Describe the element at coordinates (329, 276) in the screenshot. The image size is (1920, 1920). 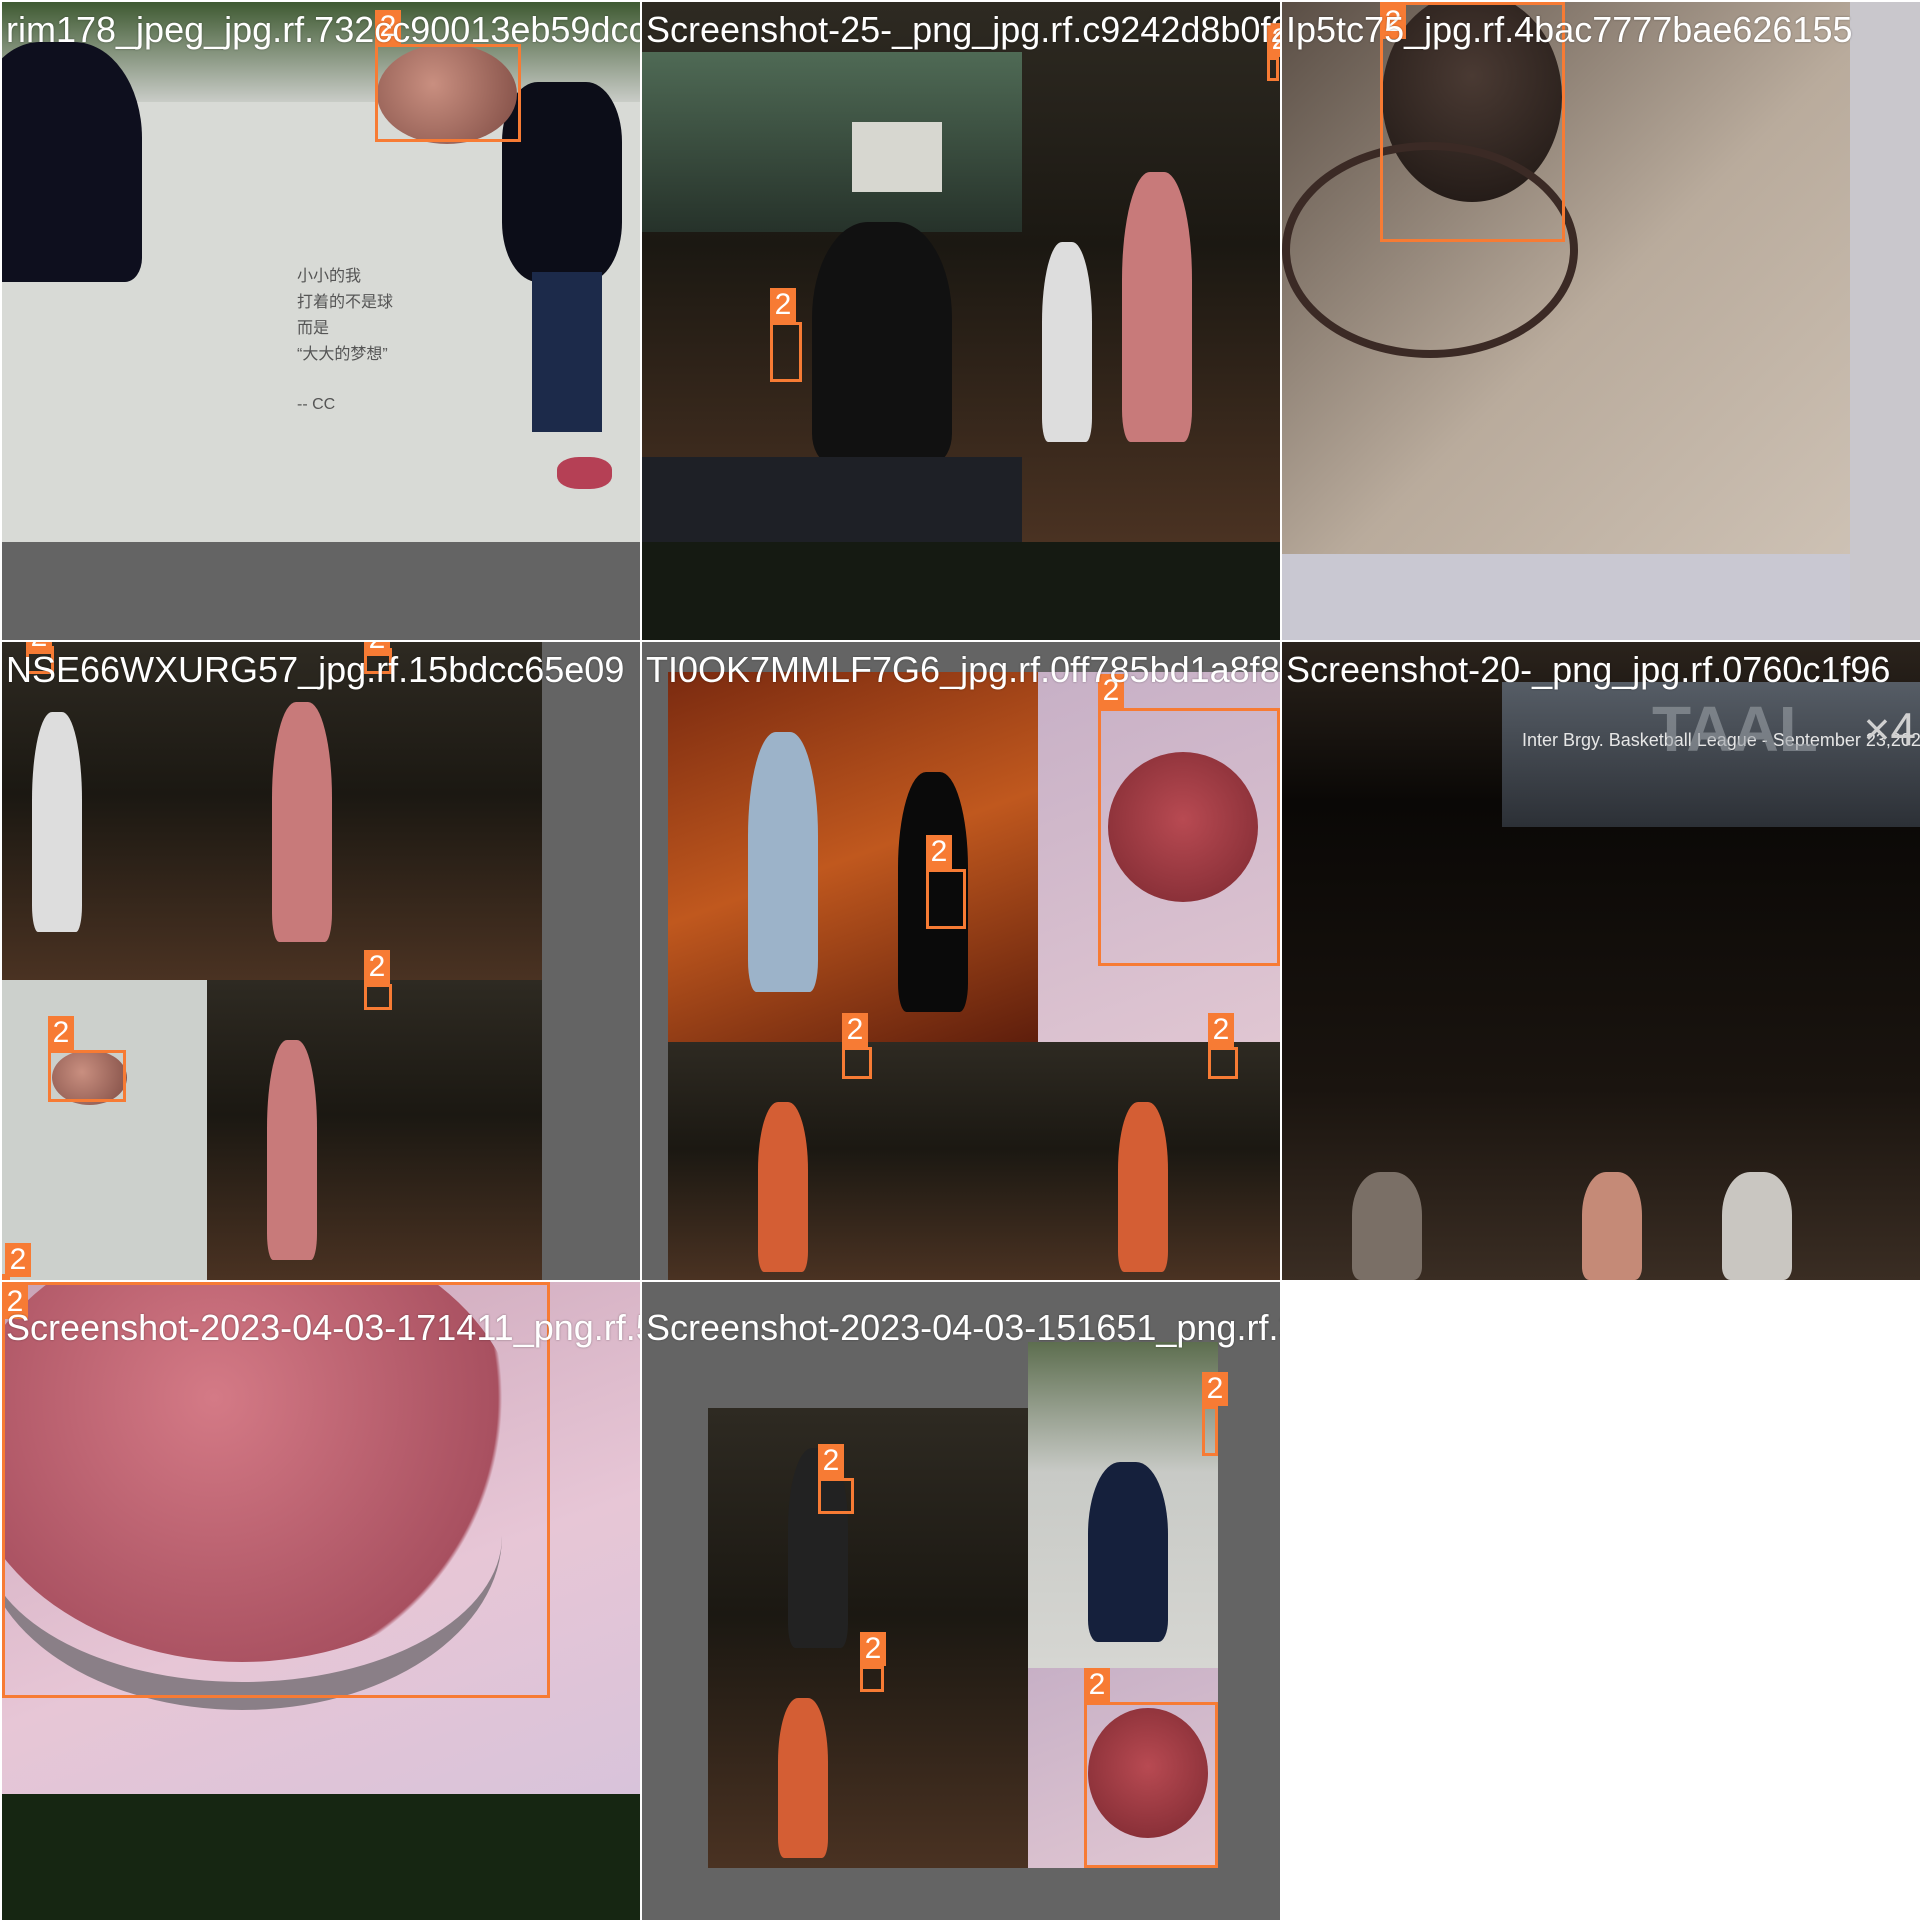
I see `poem-line-1: 小小的我` at that location.